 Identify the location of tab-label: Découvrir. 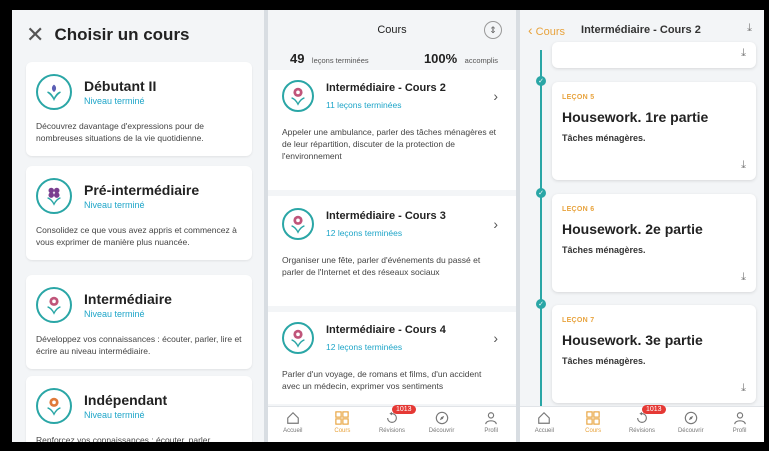
(690, 431).